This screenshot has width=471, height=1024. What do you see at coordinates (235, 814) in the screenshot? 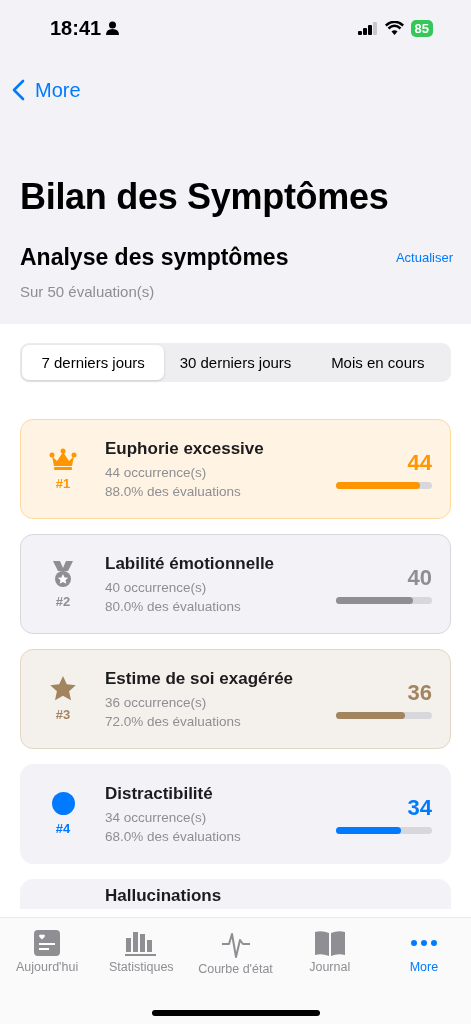
I see `symptom-card: #4 Distractibilité 34 occurrence(s) 68.0% des évaluations 34` at bounding box center [235, 814].